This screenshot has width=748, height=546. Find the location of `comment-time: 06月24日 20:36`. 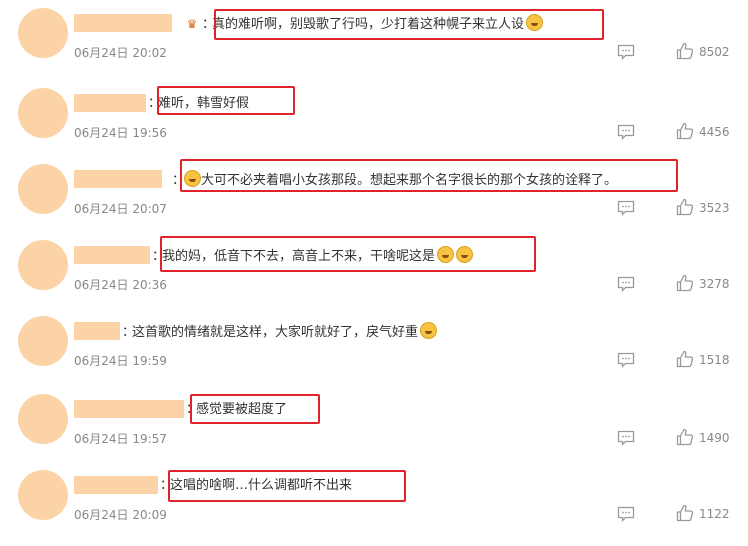

comment-time: 06月24日 20:36 is located at coordinates (120, 285).